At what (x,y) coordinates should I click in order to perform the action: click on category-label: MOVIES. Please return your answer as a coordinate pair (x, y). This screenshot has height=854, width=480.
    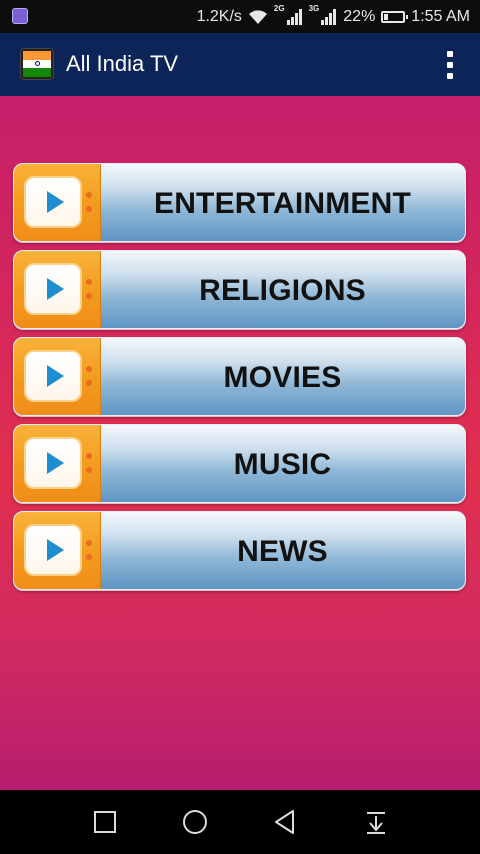
    Looking at the image, I should click on (282, 377).